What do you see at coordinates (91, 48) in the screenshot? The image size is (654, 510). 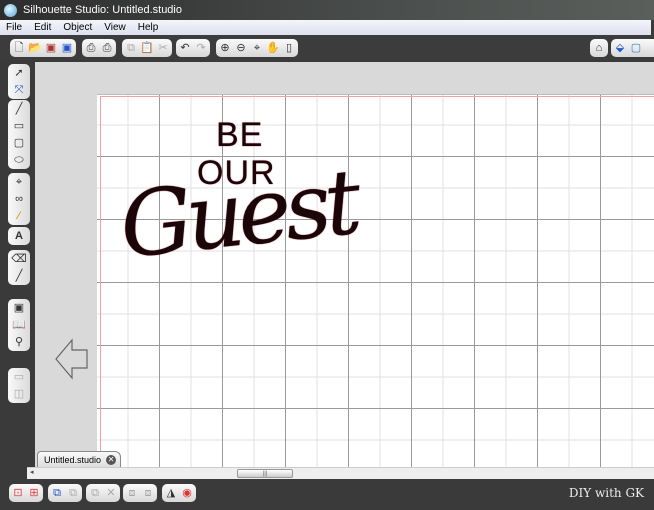 I see `print-icon: ⎙` at bounding box center [91, 48].